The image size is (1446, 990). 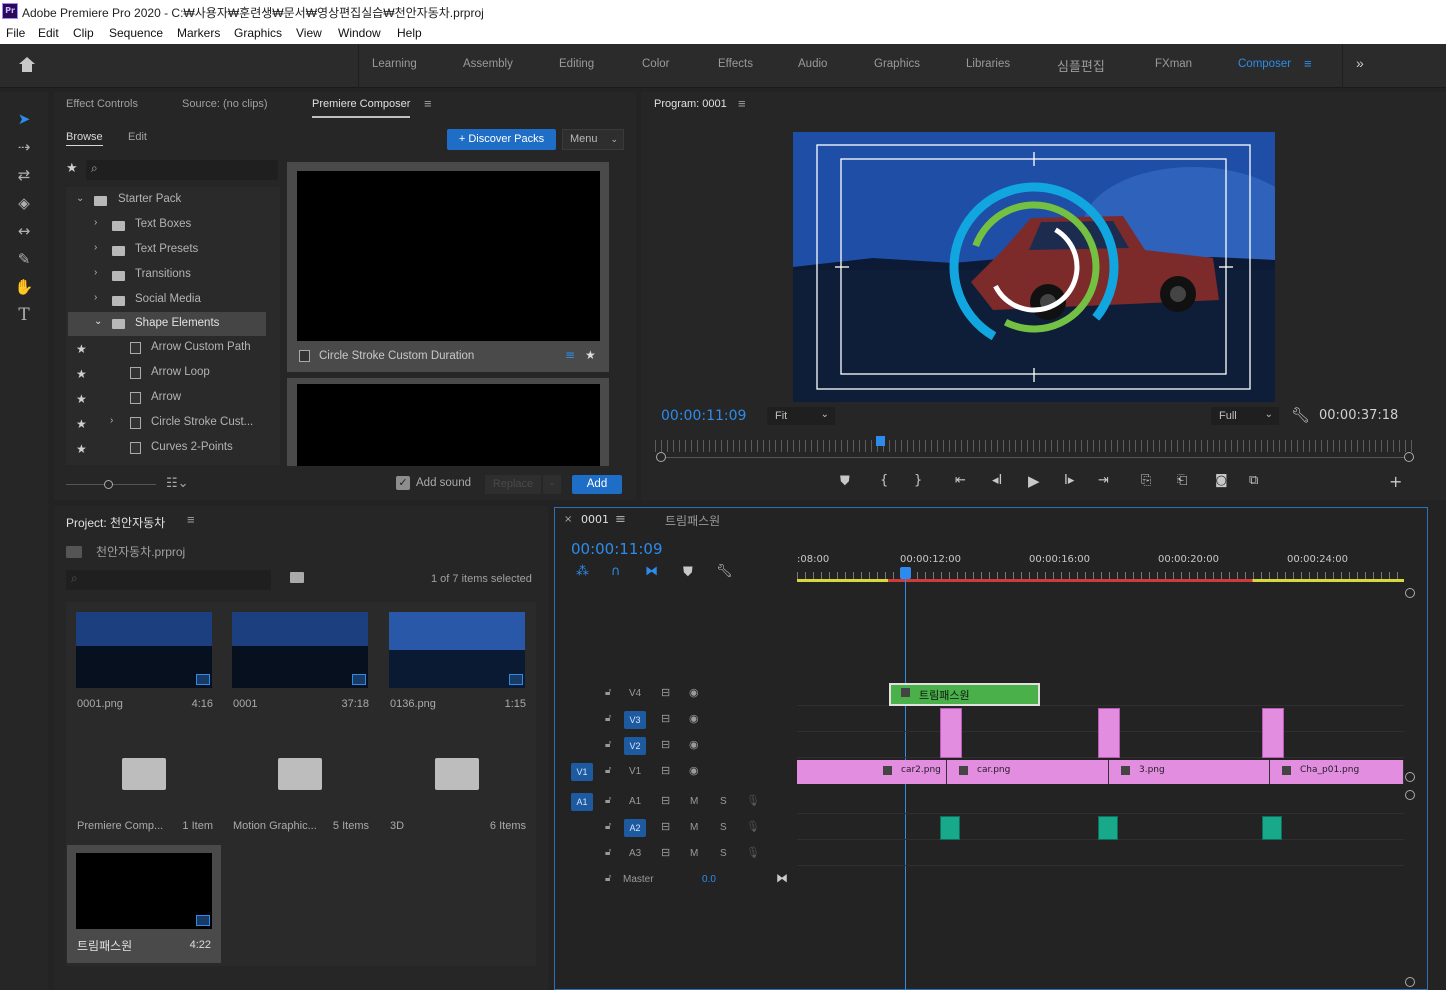 I want to click on tab-sequence-trim-path: 트림패스원, so click(x=692, y=520).